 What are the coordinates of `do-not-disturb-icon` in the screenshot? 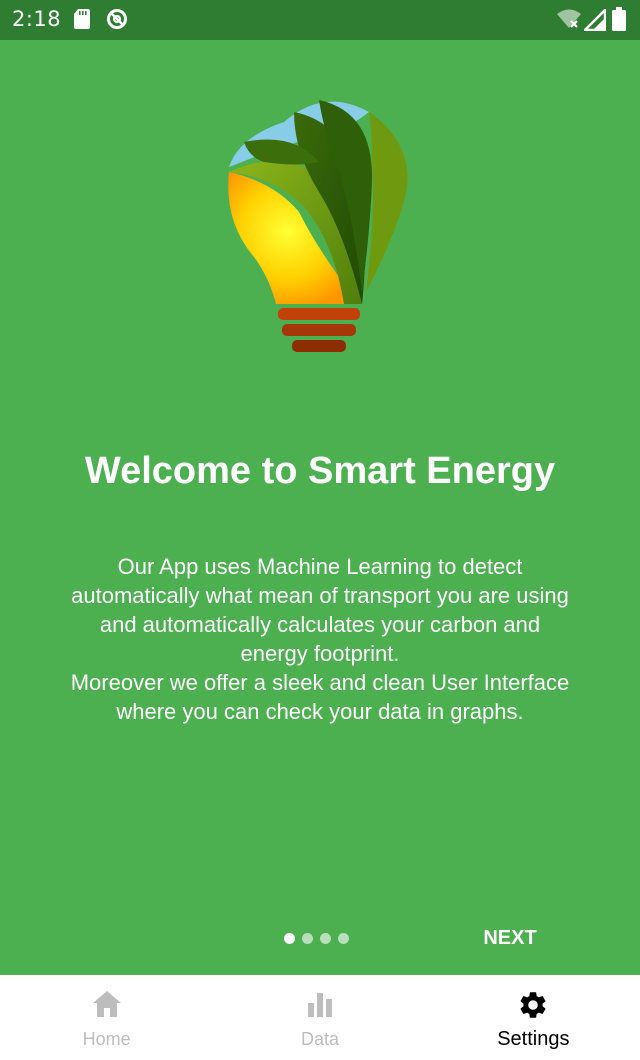 It's located at (117, 21).